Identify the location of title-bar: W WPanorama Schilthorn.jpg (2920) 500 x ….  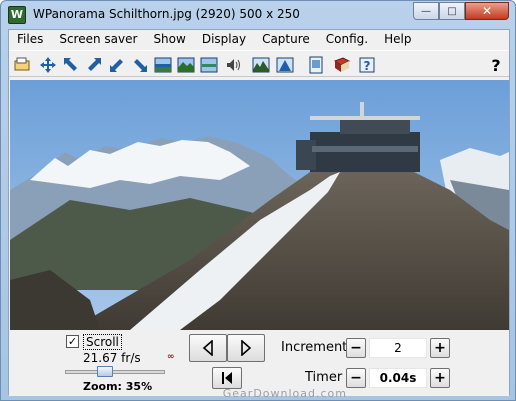
(258, 15).